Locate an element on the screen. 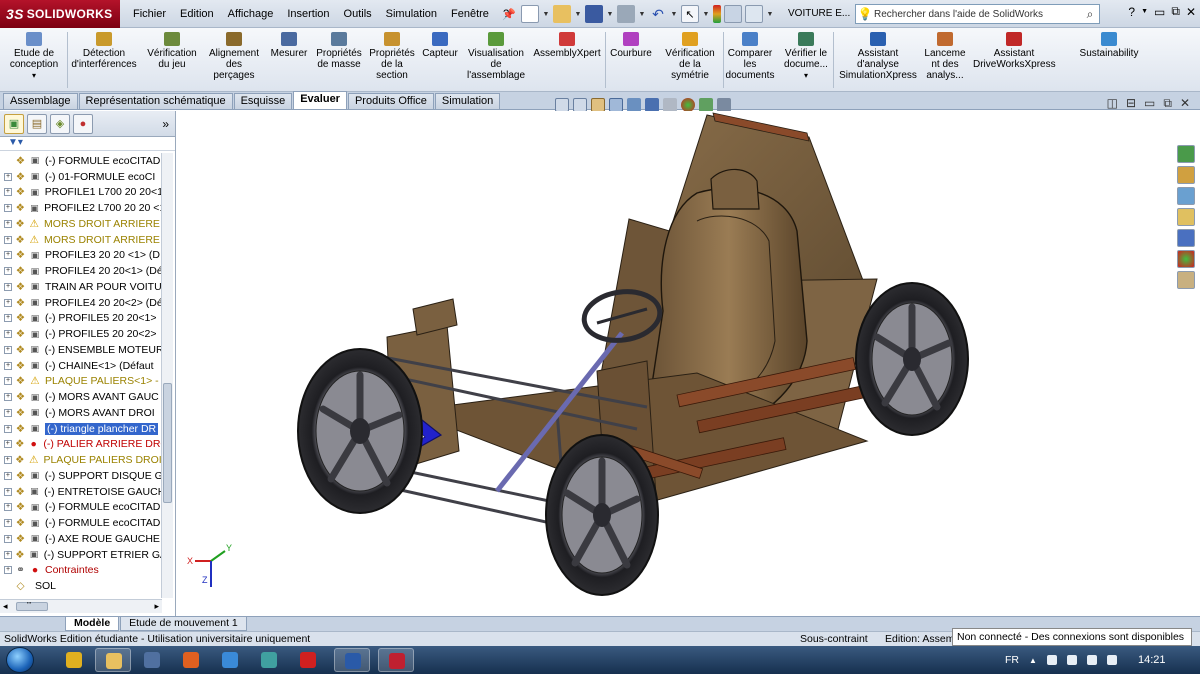 This screenshot has width=1200, height=674. tree-item: + ❖ ▣ (-) triangle plancher DR is located at coordinates (81, 429).